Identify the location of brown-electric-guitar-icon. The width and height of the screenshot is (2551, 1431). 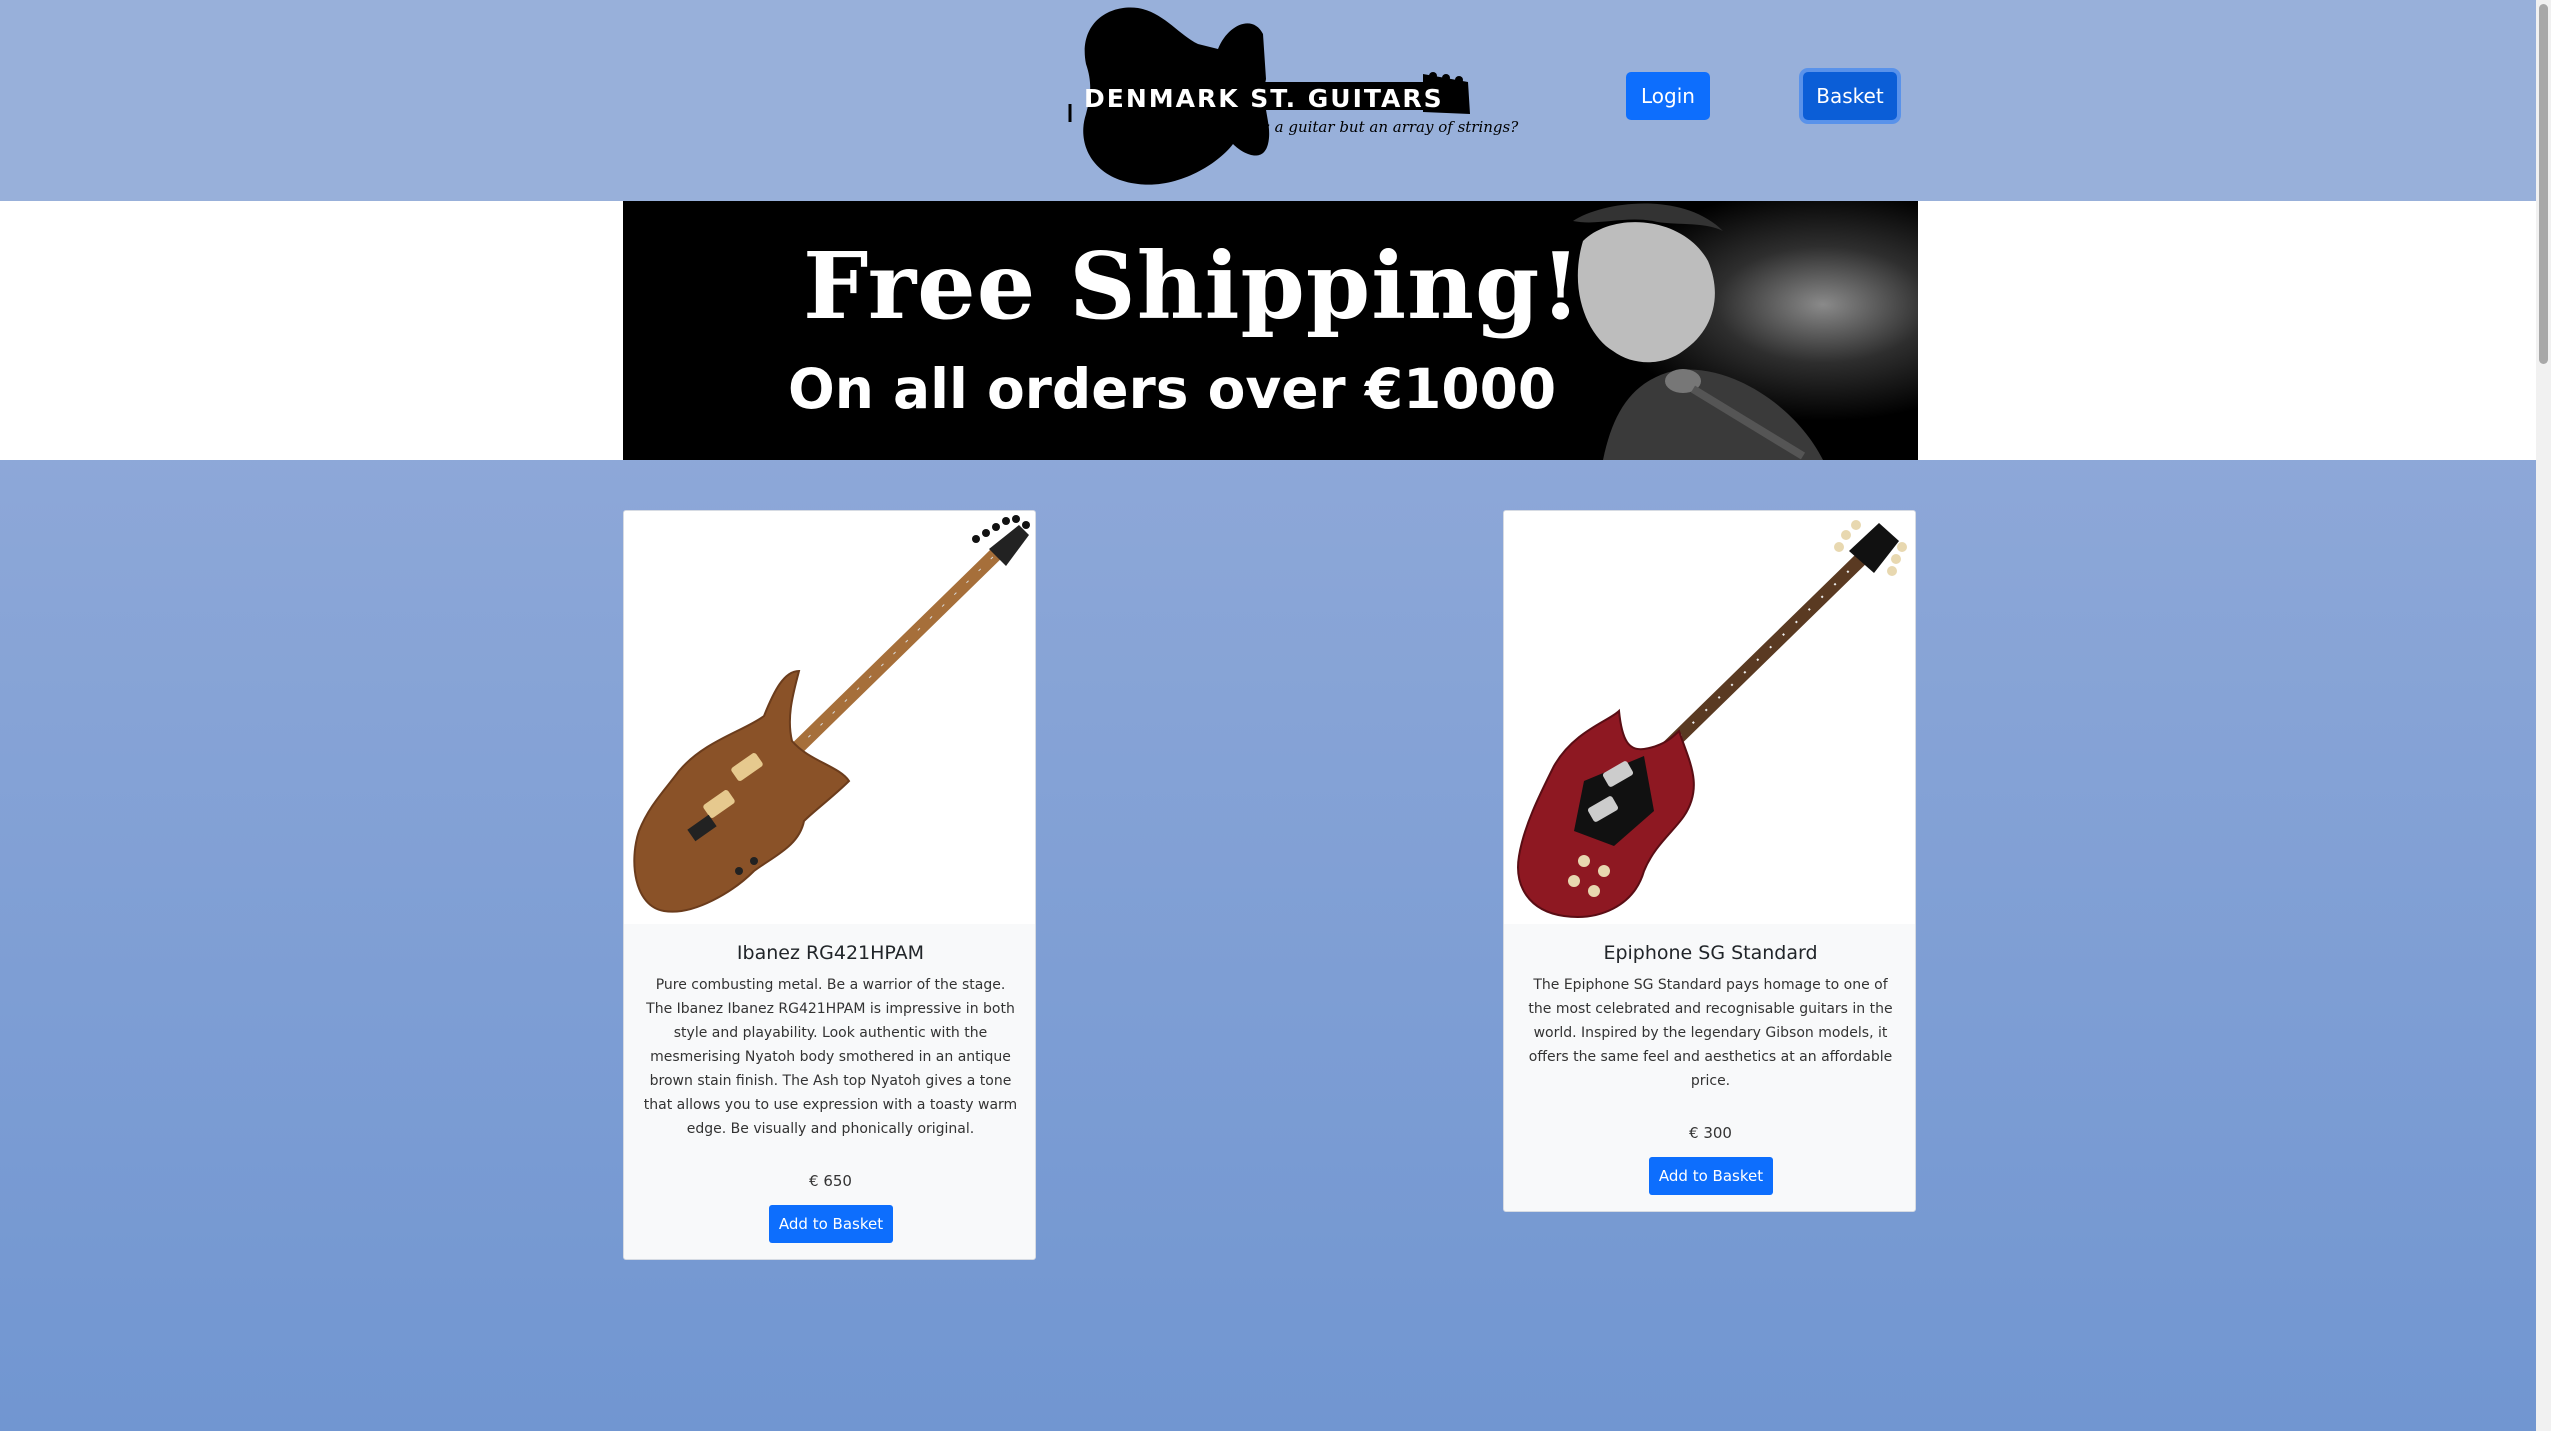
(831, 714).